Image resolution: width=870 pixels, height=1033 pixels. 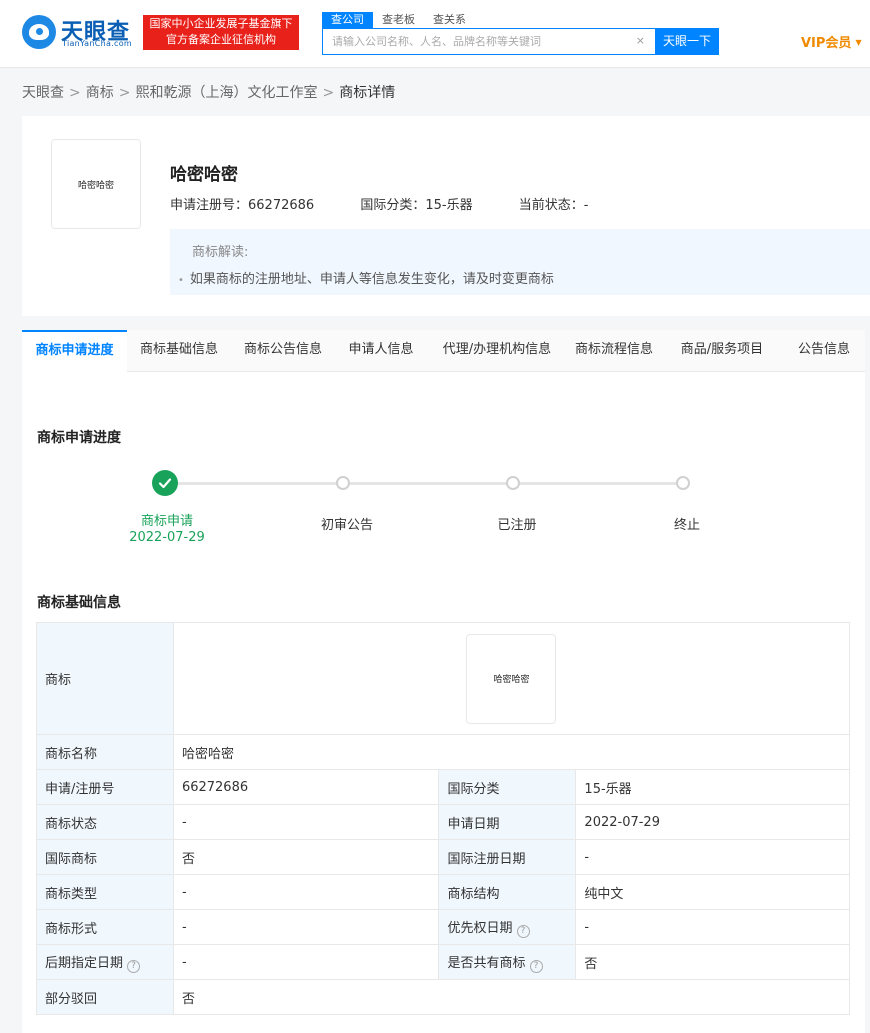 I want to click on basic-info-section-title: 商标基础信息, so click(x=79, y=603).